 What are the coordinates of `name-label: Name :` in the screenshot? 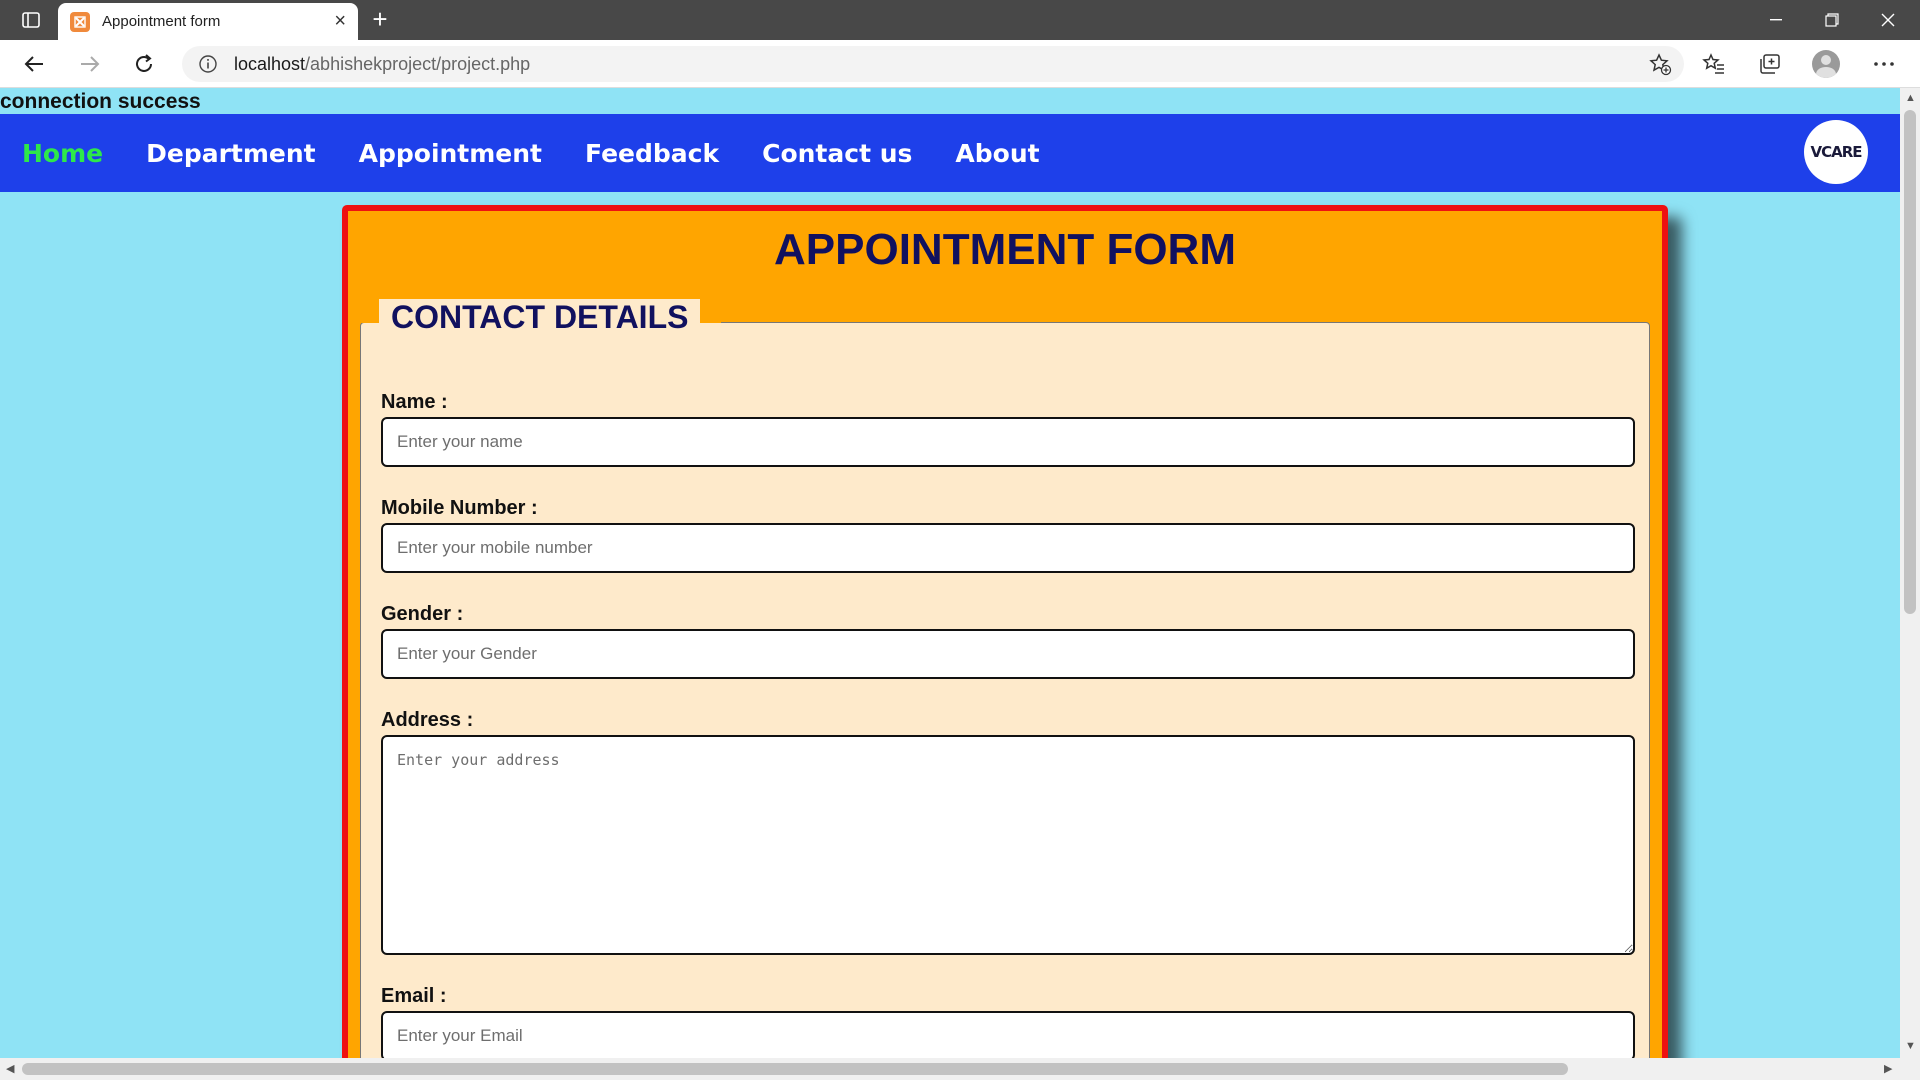 It's located at (414, 402).